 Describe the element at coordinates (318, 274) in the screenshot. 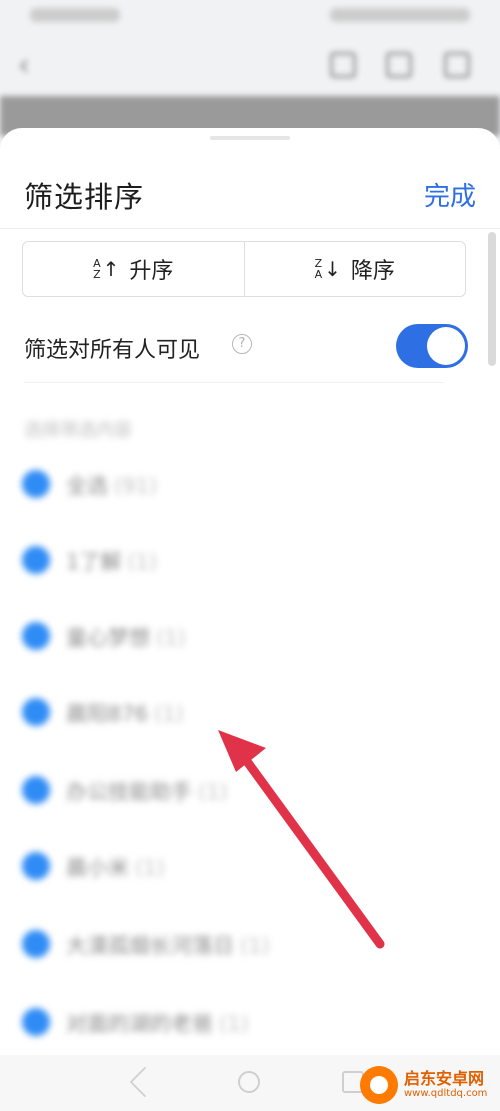

I see `sort-descending-icon-bottom: A` at that location.